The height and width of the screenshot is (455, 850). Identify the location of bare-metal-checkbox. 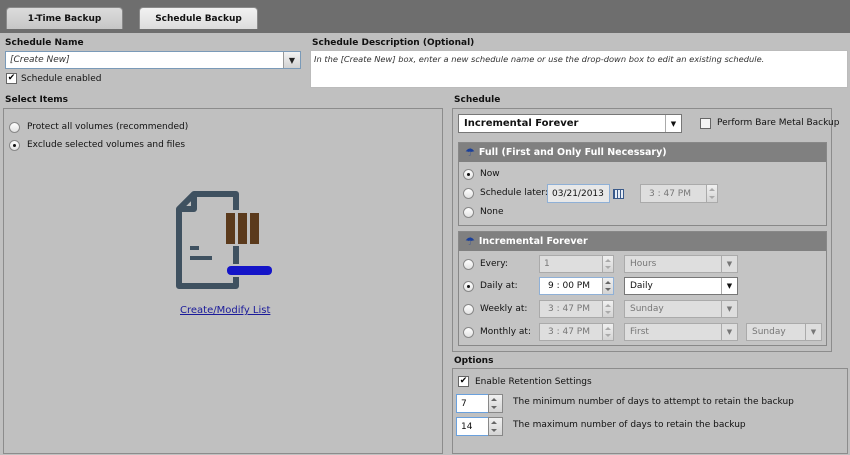
(705, 123).